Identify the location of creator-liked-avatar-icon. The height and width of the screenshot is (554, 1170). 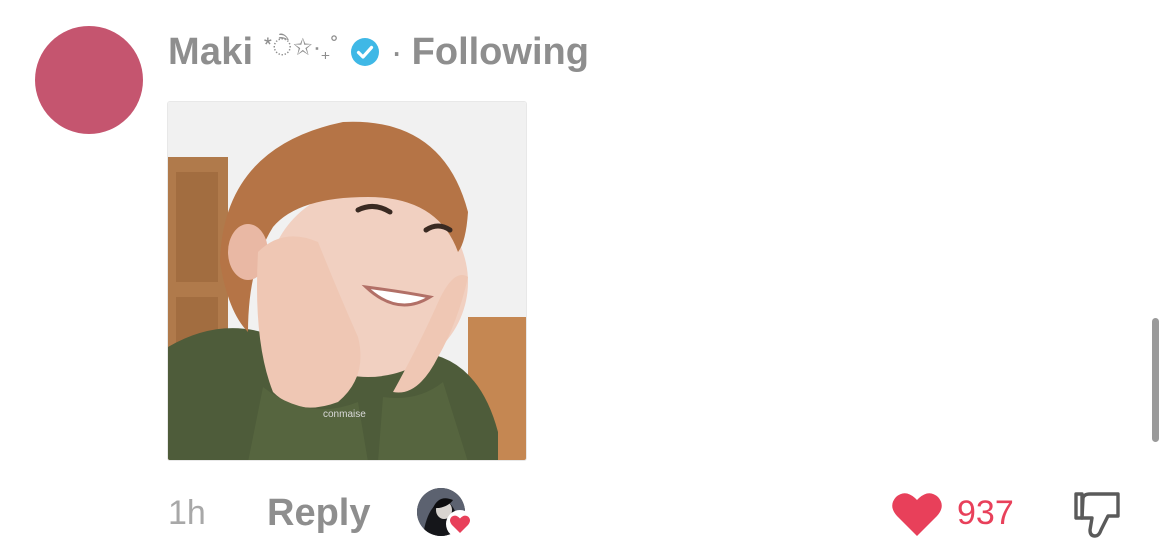
(446, 514).